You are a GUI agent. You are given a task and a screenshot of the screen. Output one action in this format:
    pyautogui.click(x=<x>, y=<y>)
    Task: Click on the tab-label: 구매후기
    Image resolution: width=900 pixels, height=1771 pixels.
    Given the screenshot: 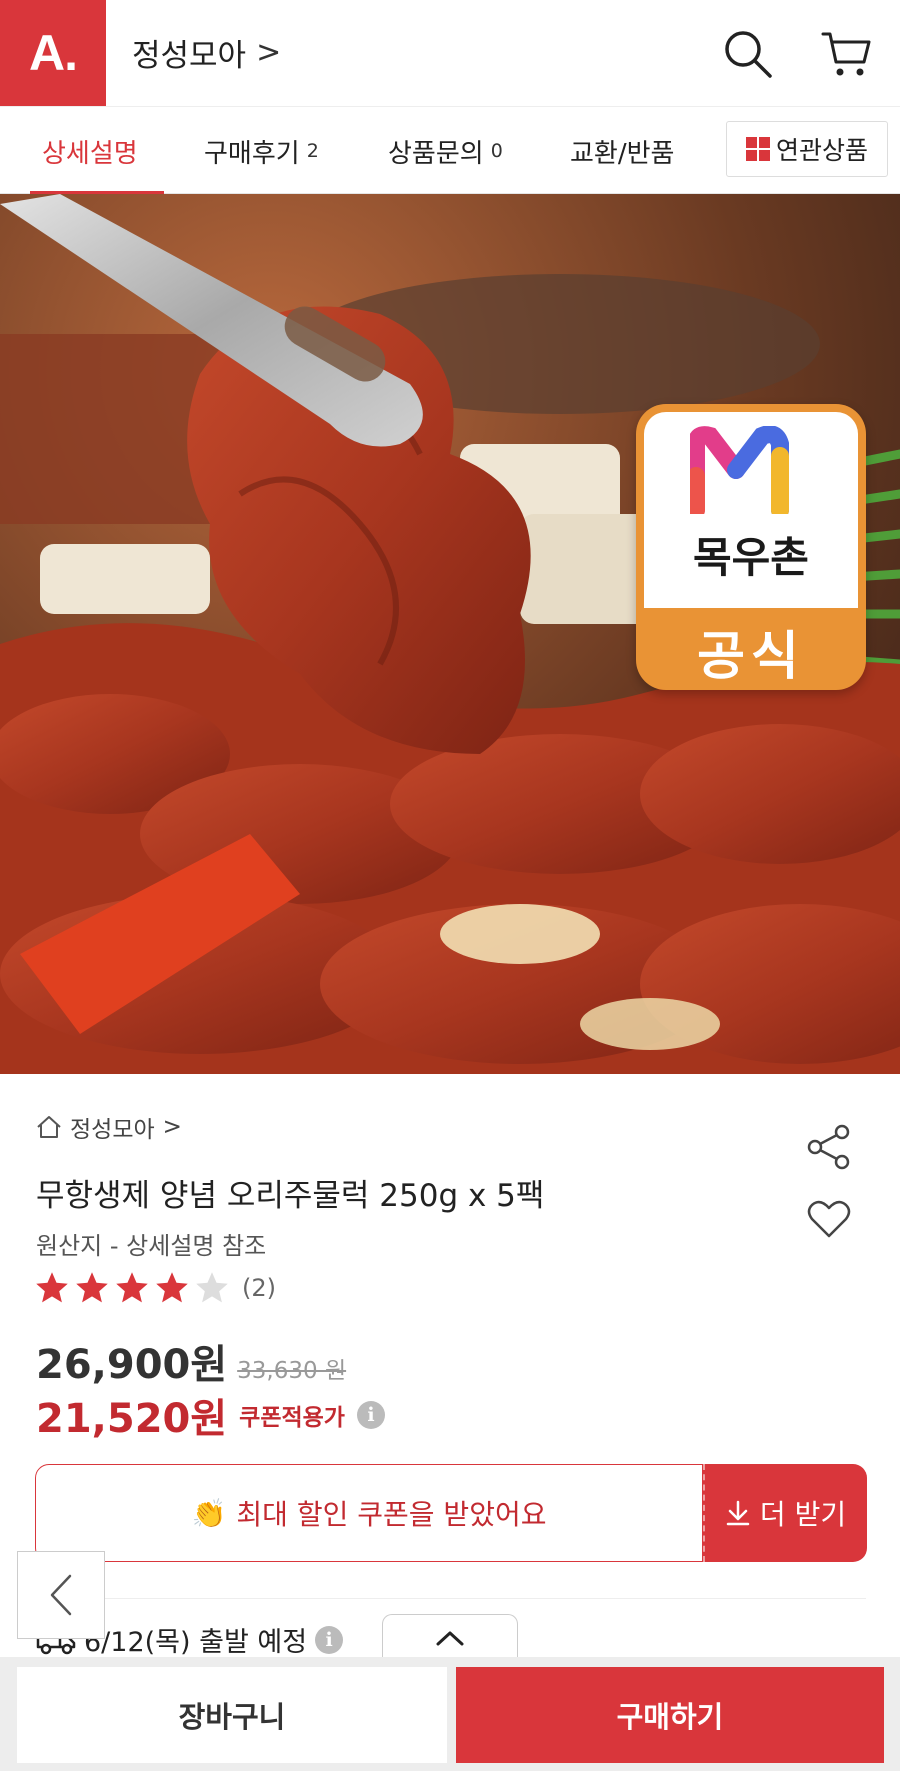 What is the action you would take?
    pyautogui.click(x=252, y=153)
    